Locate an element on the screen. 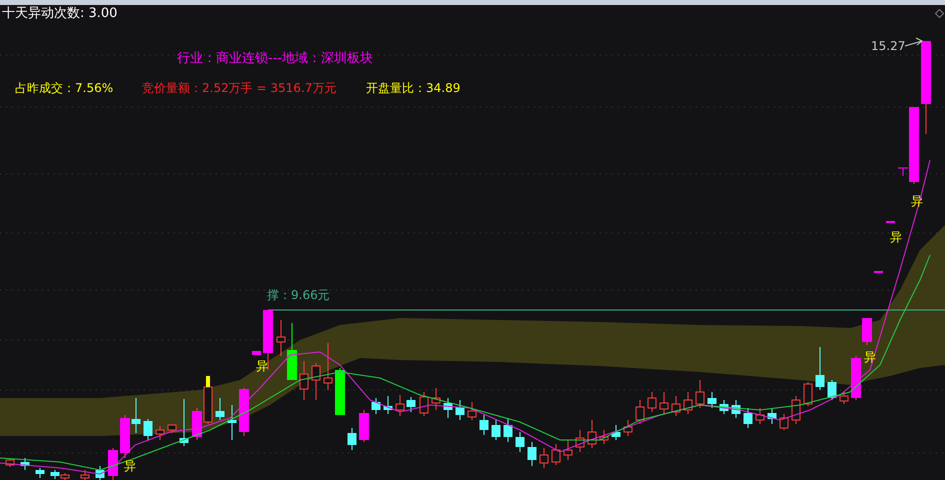 The image size is (945, 480). opening-ratio-text: 开盘量比：34.89 is located at coordinates (413, 88).